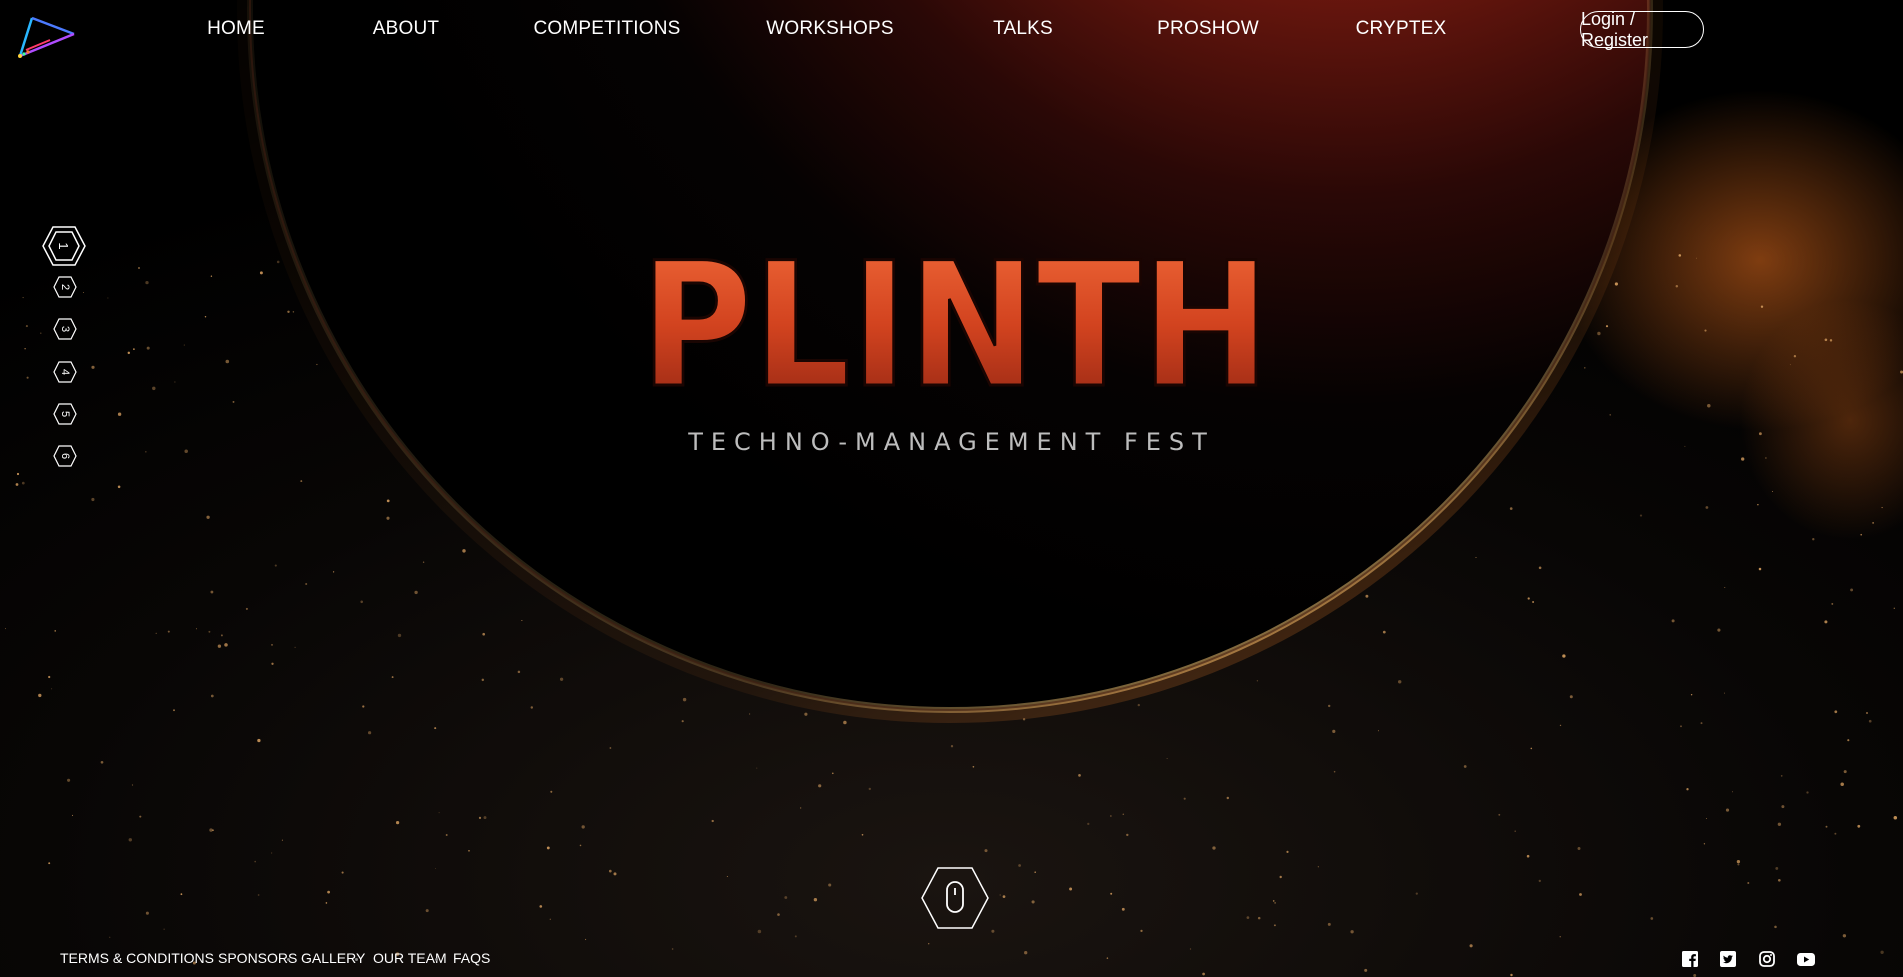 The width and height of the screenshot is (1903, 977). What do you see at coordinates (137, 958) in the screenshot?
I see `footer-link-terms: TERMS & CONDITIONS` at bounding box center [137, 958].